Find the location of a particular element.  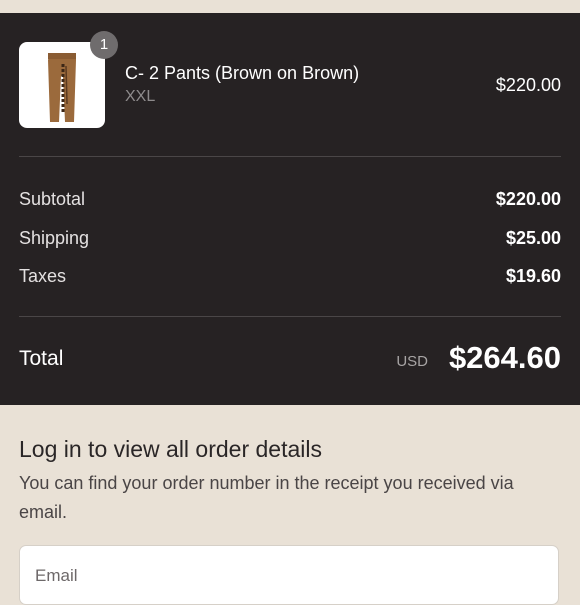

shipping-value: $25.00 is located at coordinates (533, 238).